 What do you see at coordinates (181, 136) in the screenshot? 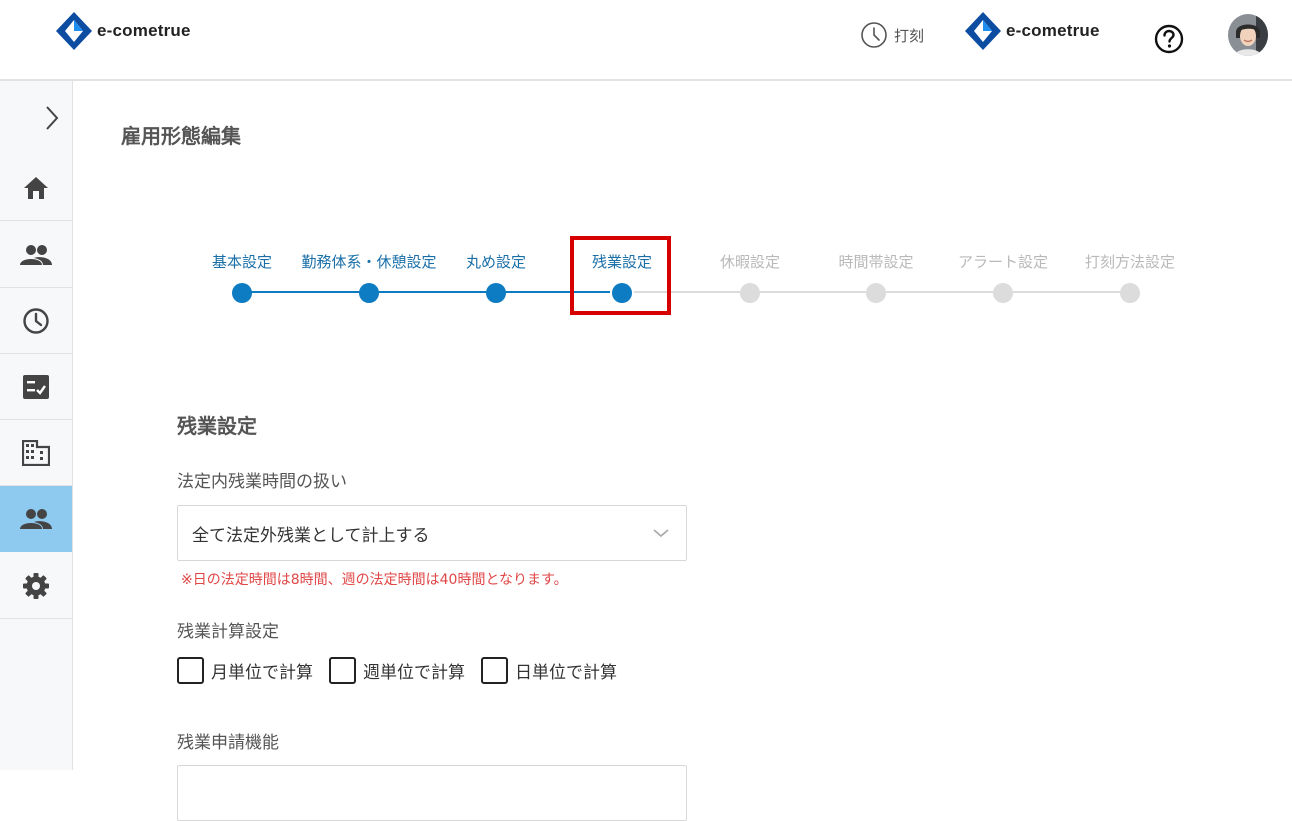
I see `page-title: 雇用形態編集` at bounding box center [181, 136].